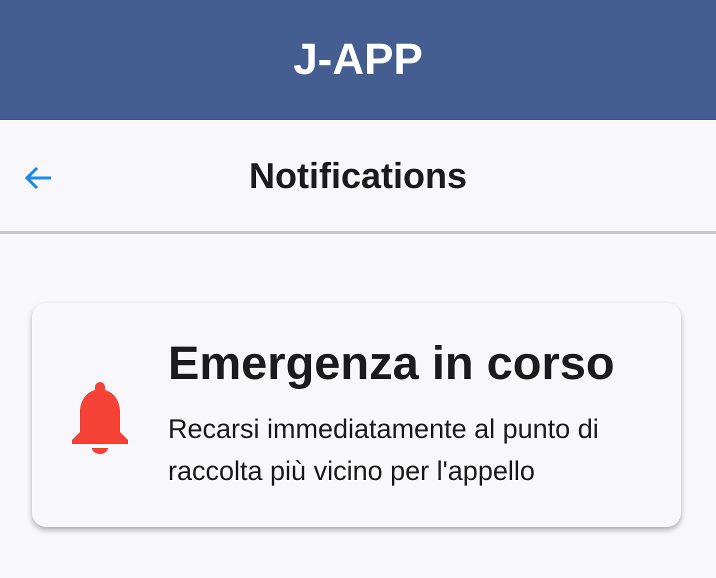  I want to click on bell-icon, so click(100, 418).